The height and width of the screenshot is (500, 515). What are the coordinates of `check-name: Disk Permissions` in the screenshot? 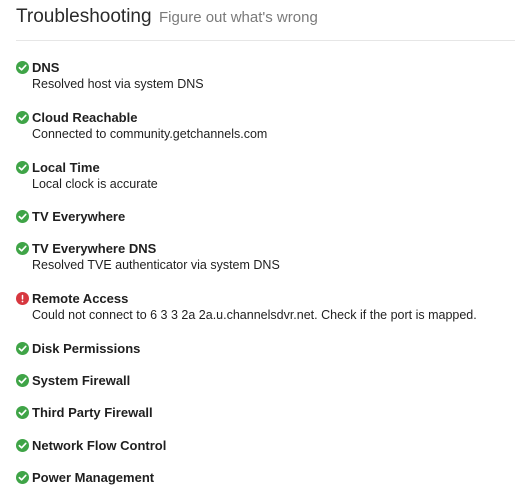 It's located at (86, 348).